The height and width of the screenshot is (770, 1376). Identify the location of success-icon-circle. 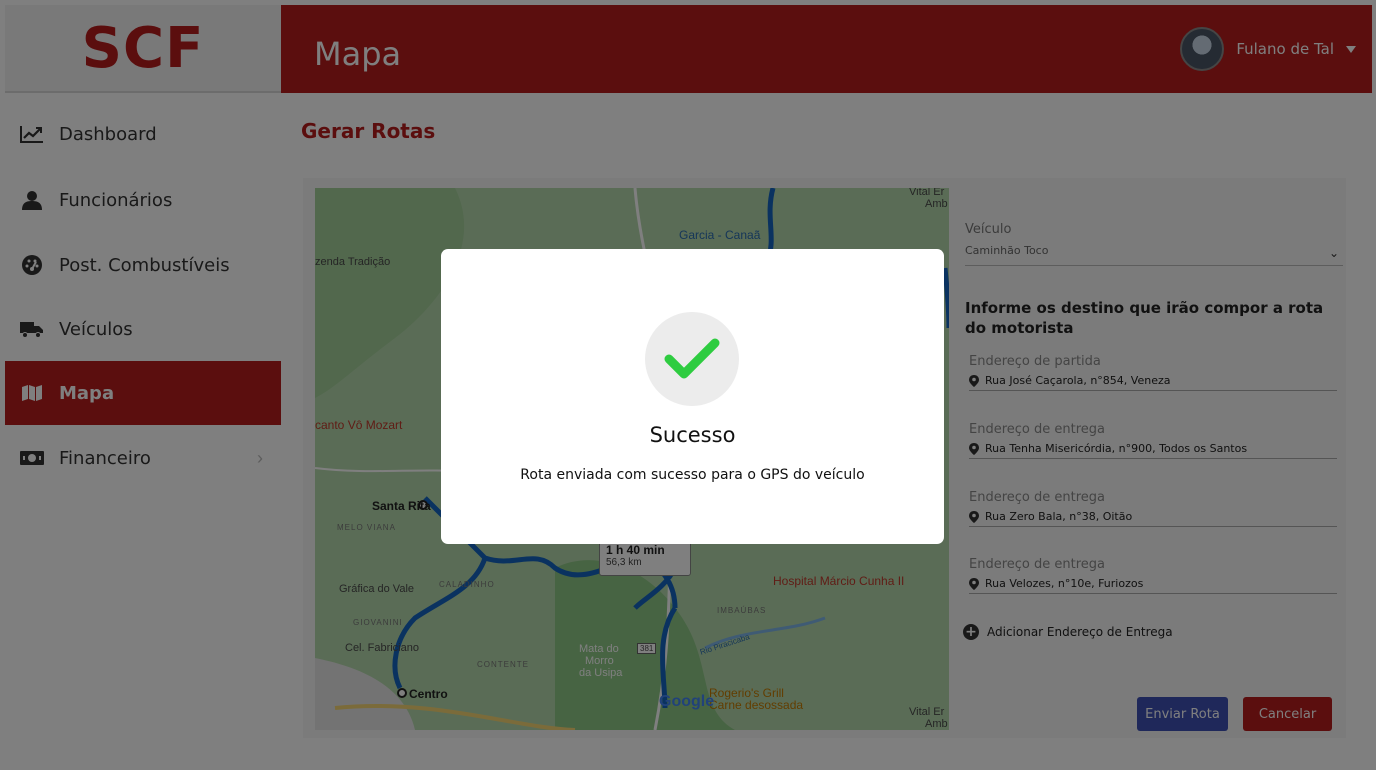
(692, 359).